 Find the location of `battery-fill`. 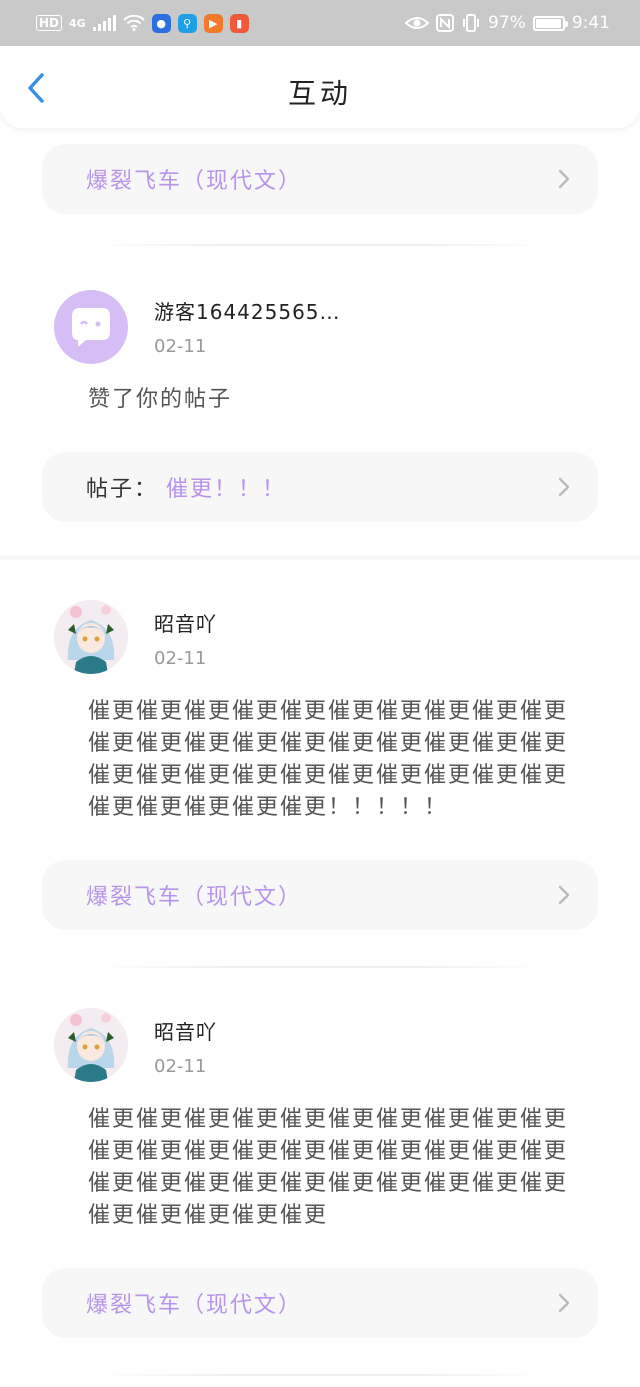

battery-fill is located at coordinates (548, 23).